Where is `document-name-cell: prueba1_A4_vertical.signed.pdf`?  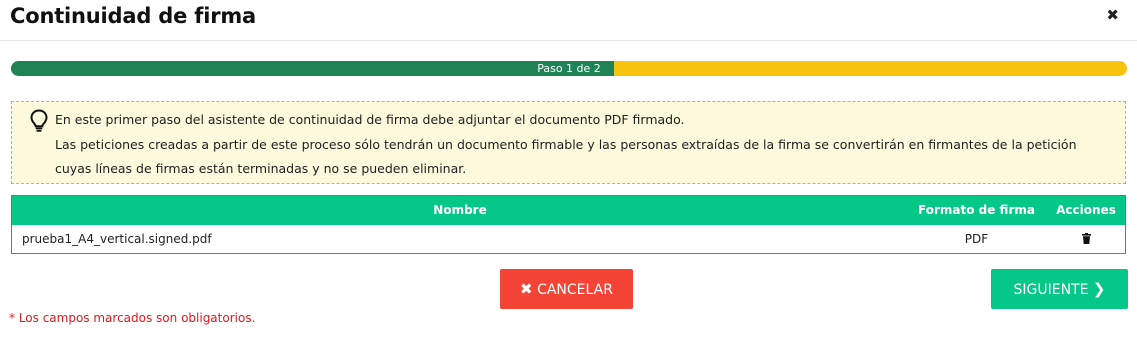 document-name-cell: prueba1_A4_vertical.signed.pdf is located at coordinates (117, 239).